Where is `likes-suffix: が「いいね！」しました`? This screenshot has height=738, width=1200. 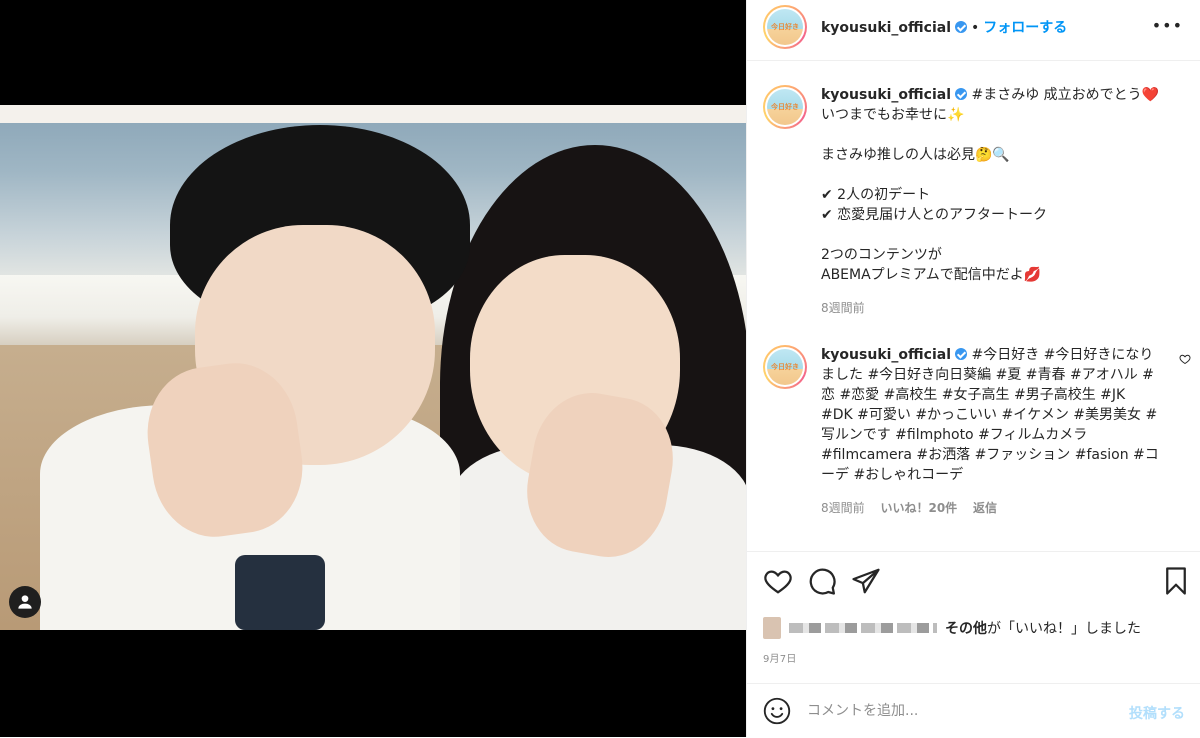
likes-suffix: が「いいね！」しました is located at coordinates (1064, 629).